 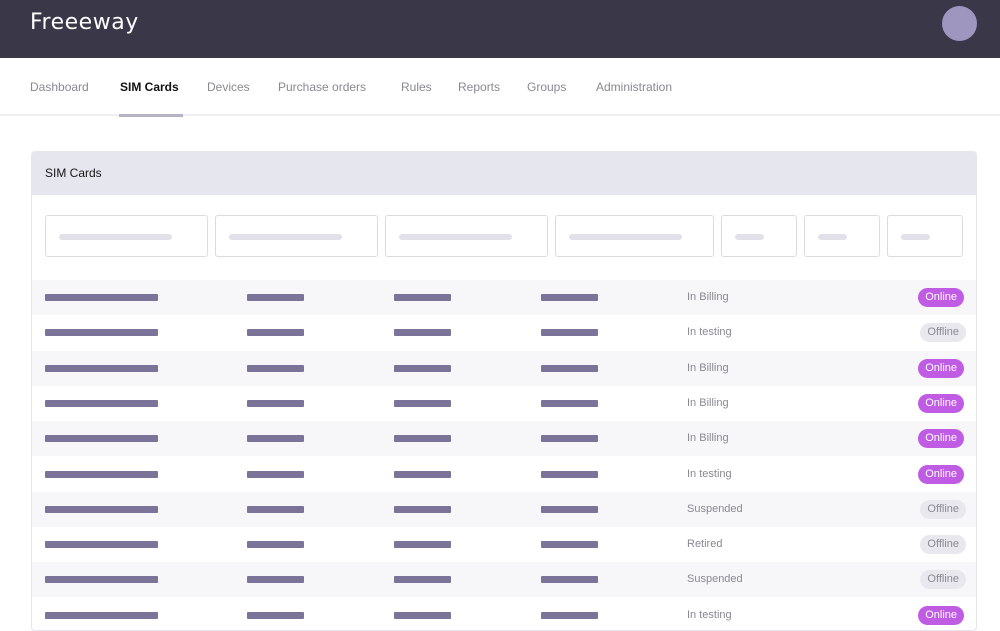 What do you see at coordinates (416, 87) in the screenshot?
I see `tab-rules: Rules` at bounding box center [416, 87].